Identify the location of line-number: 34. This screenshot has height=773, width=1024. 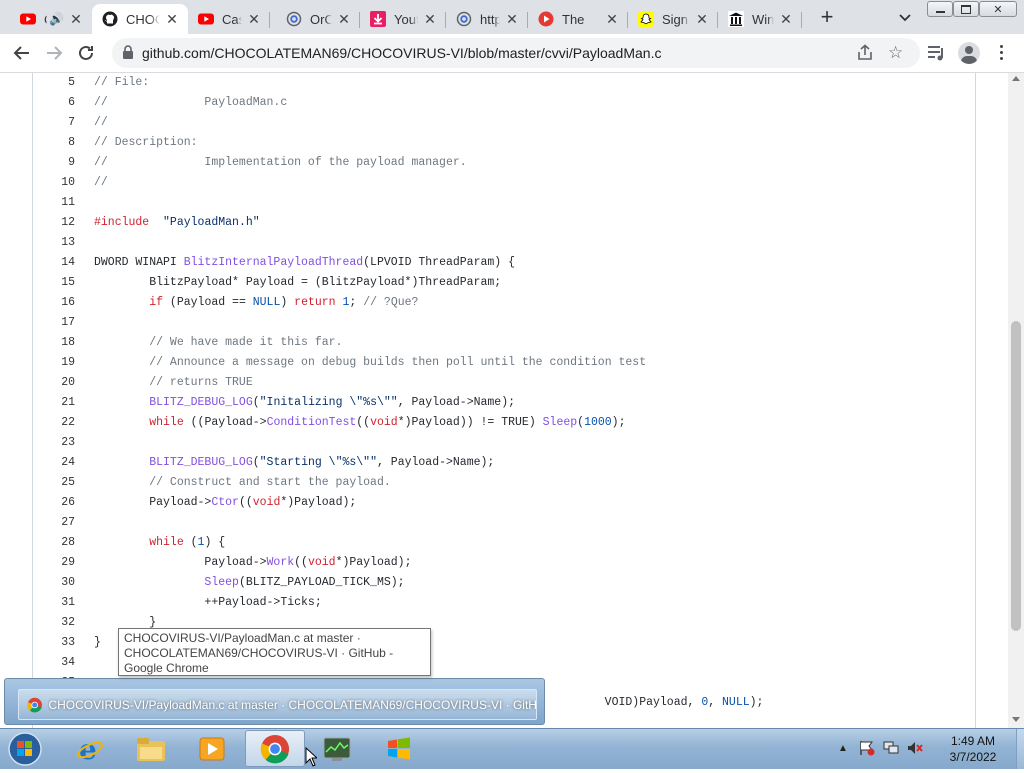
(54, 663).